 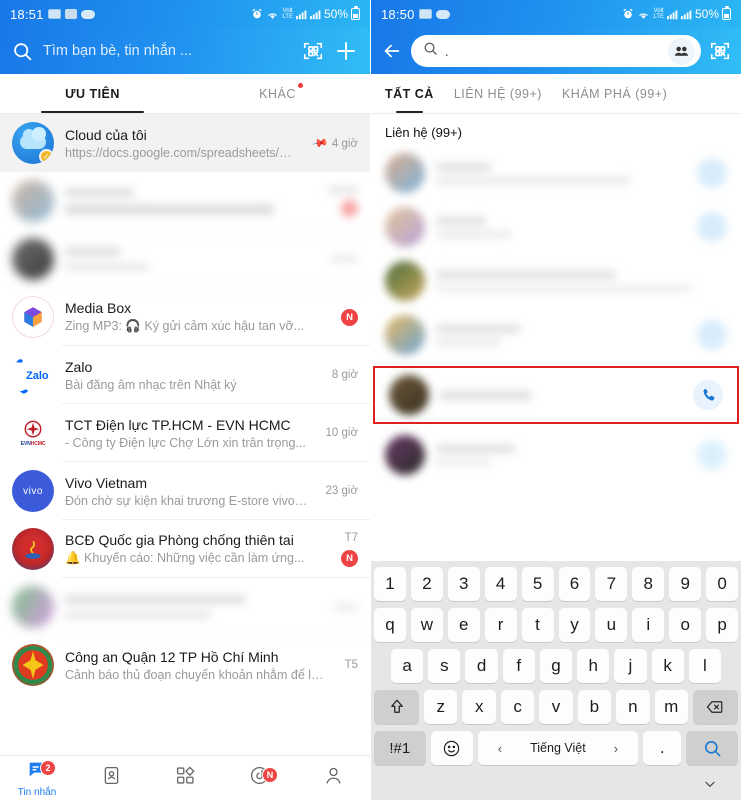 What do you see at coordinates (662, 748) in the screenshot?
I see `period-key: .` at bounding box center [662, 748].